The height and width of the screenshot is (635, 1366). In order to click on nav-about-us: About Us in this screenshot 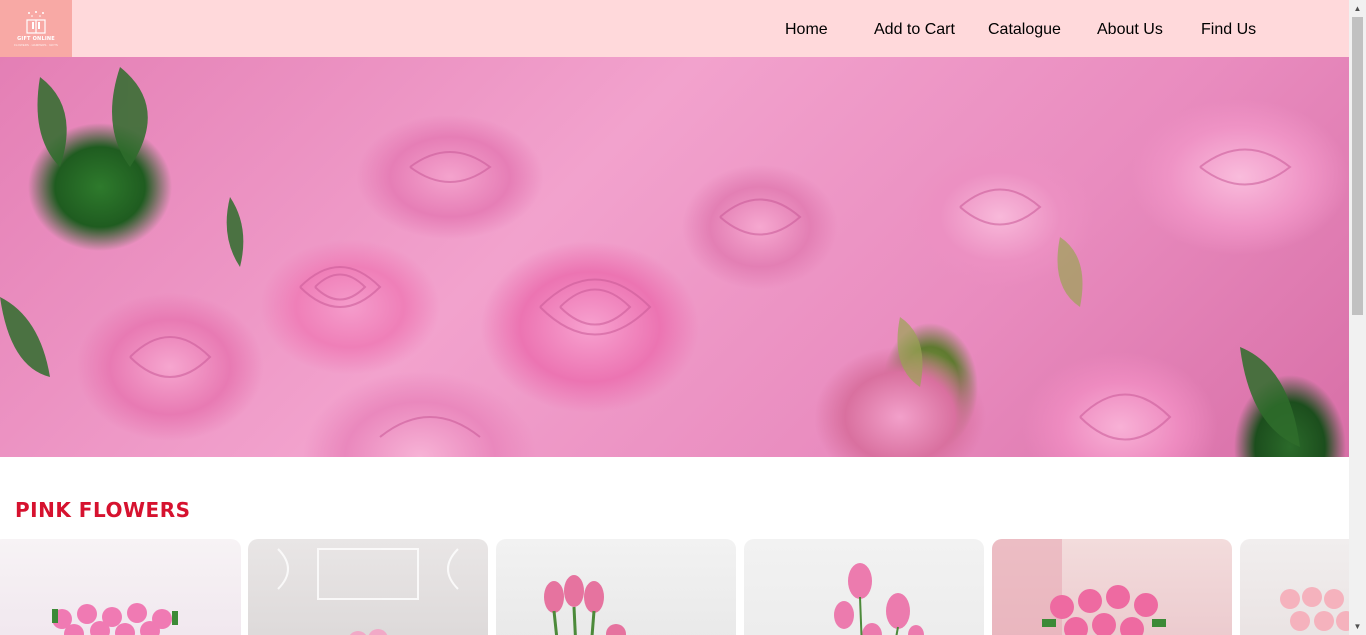, I will do `click(1130, 30)`.